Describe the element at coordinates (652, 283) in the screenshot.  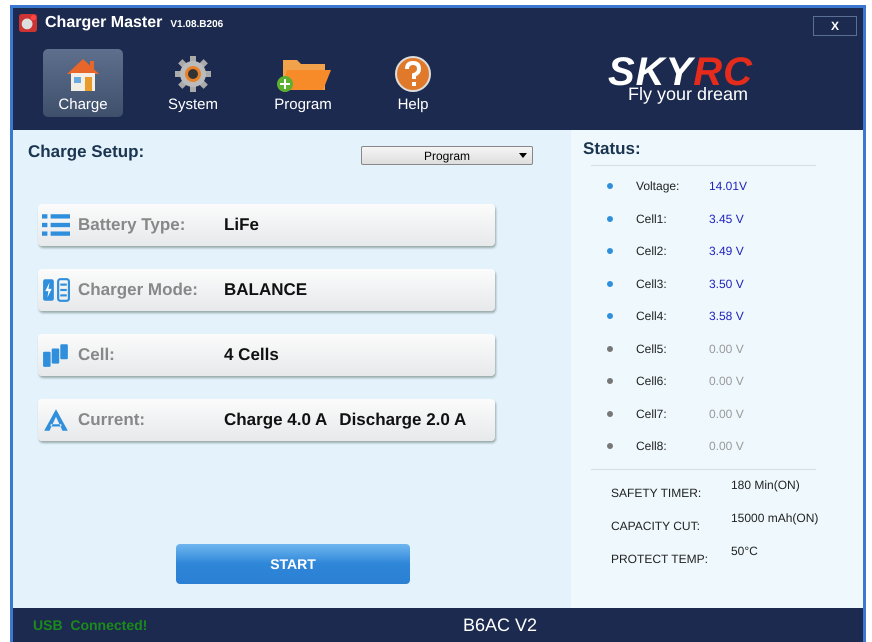
I see `reading-label: Cell3:` at that location.